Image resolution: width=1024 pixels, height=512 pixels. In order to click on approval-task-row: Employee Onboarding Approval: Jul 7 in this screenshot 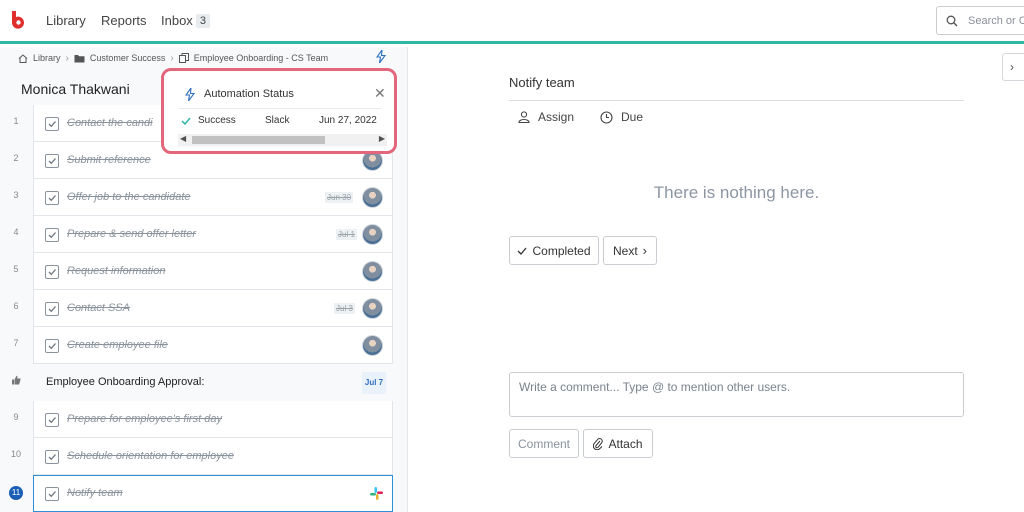, I will do `click(204, 382)`.